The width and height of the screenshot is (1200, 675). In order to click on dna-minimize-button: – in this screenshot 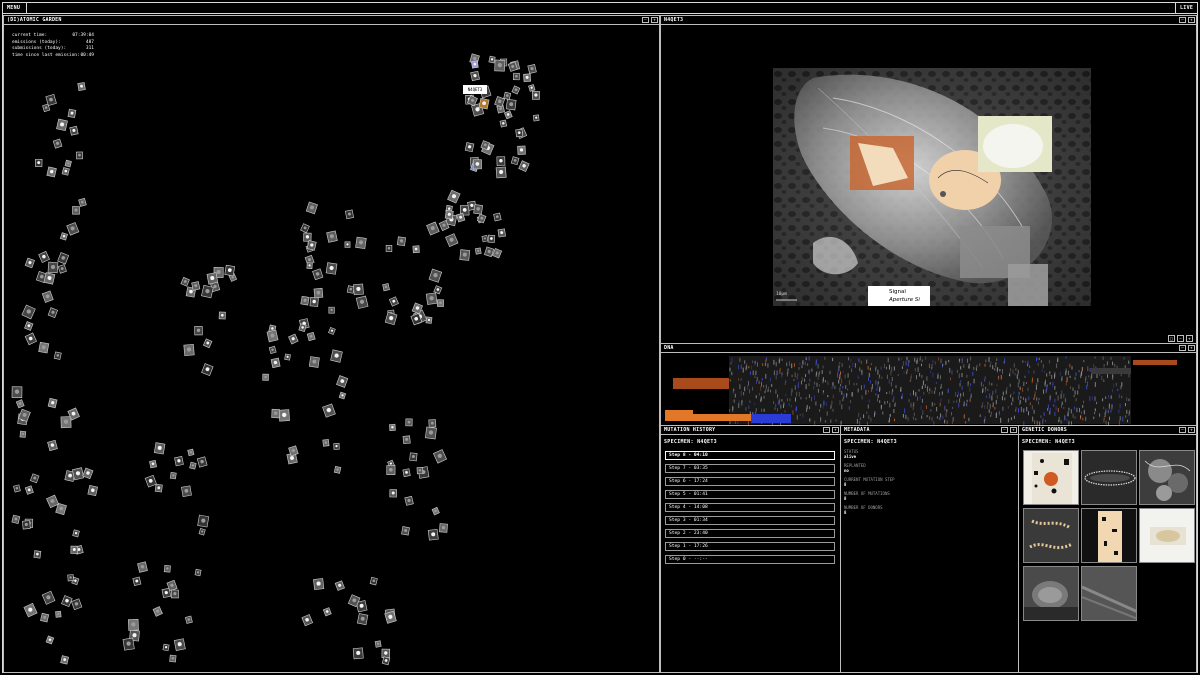, I will do `click(1182, 348)`.